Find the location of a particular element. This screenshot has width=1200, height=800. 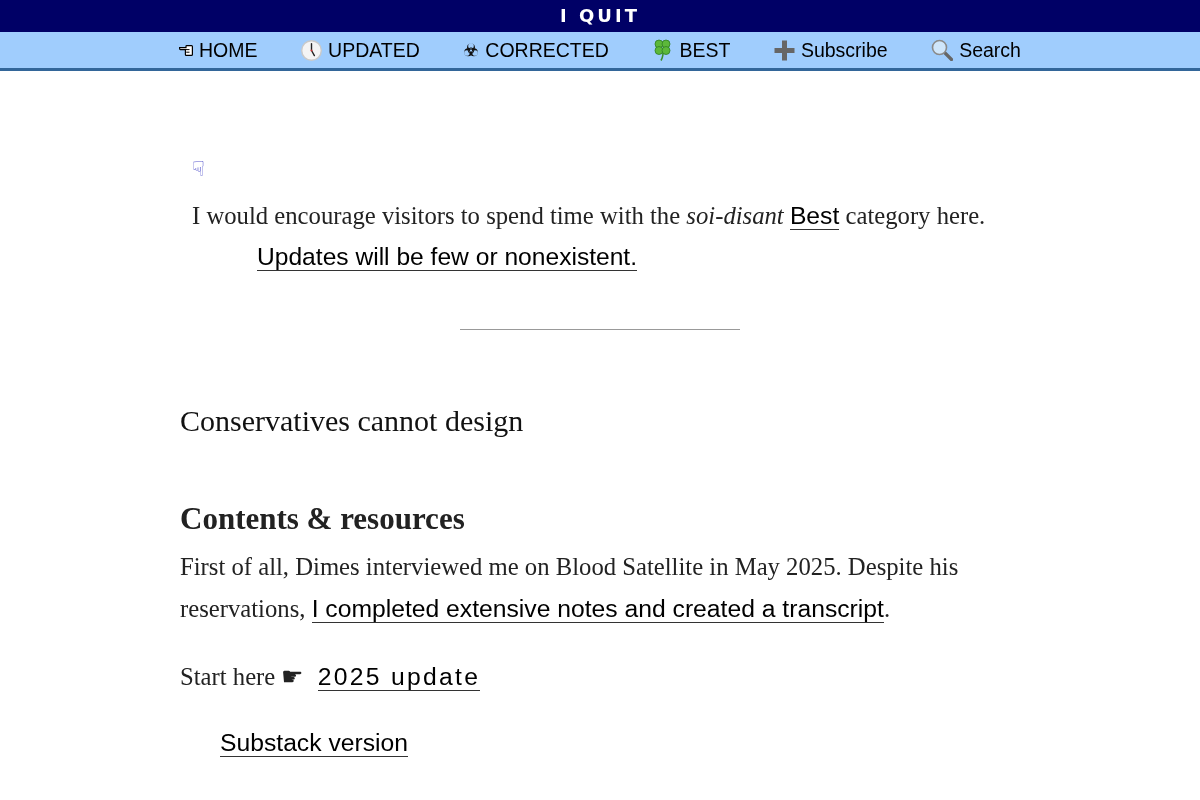

clock-icon is located at coordinates (312, 50).